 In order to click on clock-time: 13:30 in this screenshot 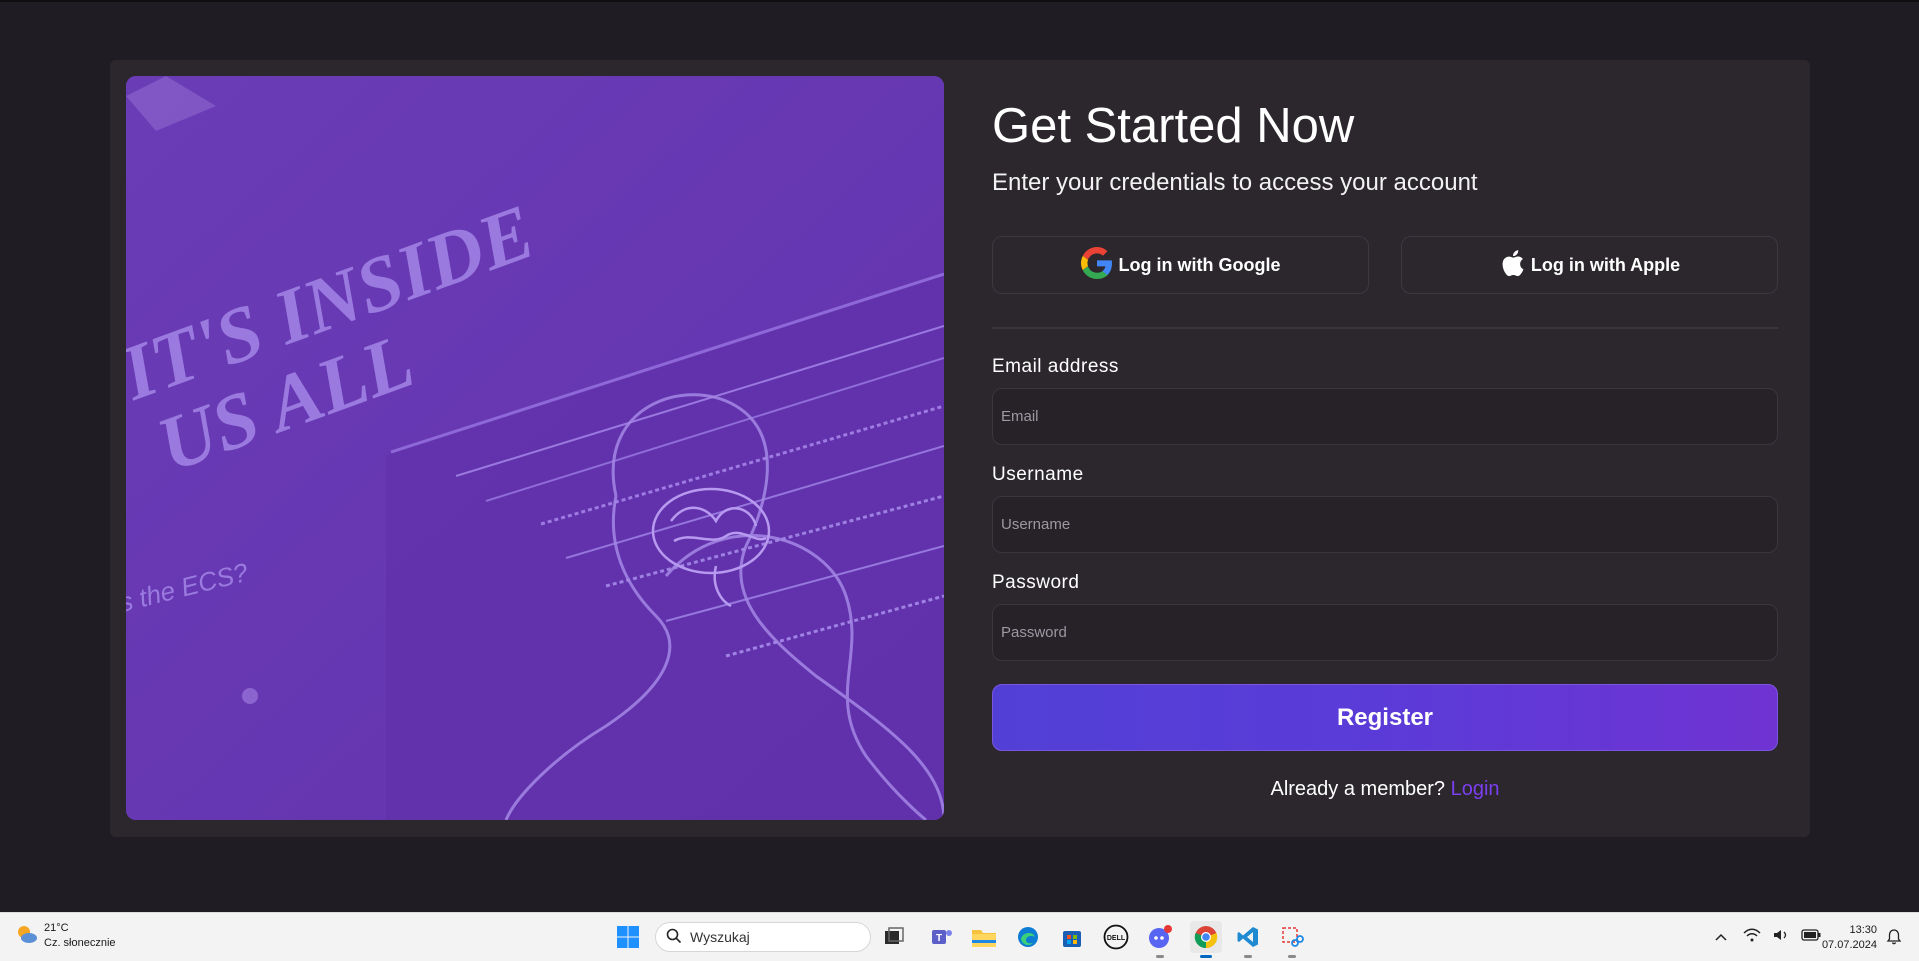, I will do `click(1863, 930)`.